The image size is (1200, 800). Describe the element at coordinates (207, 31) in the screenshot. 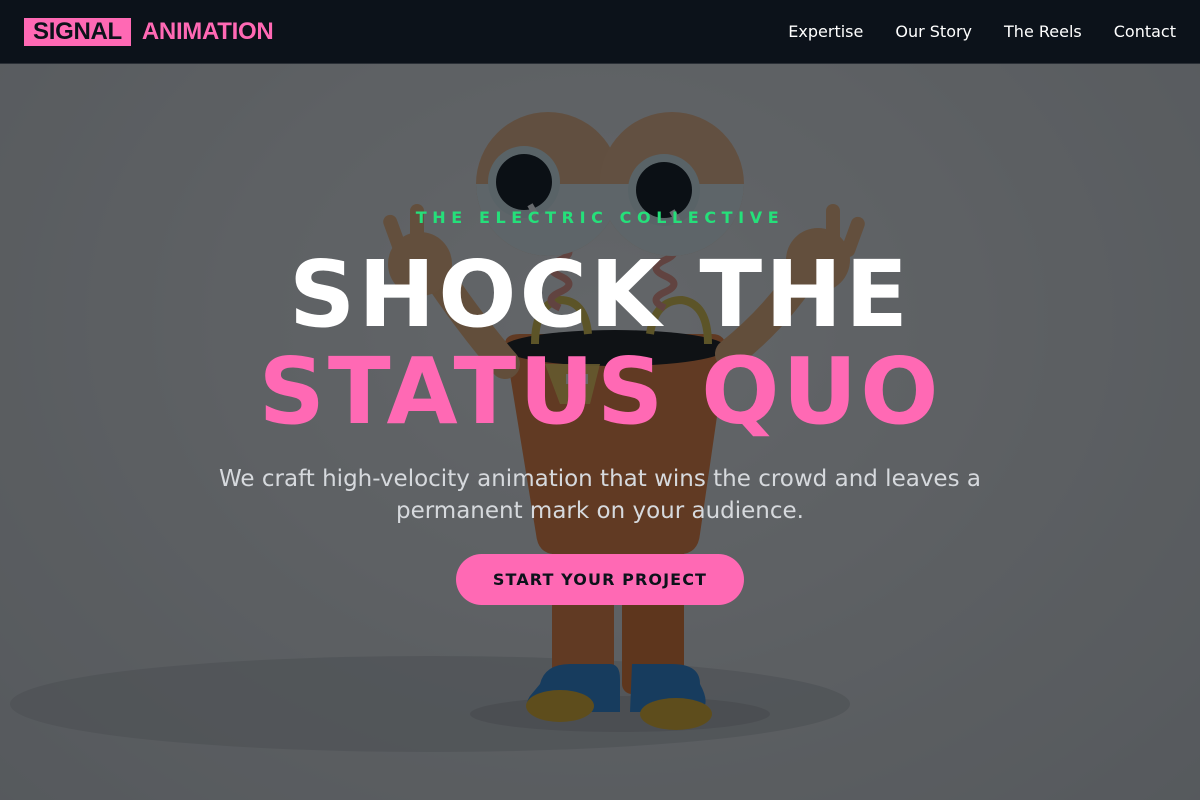

I see `logo-text: ANIMATION` at that location.